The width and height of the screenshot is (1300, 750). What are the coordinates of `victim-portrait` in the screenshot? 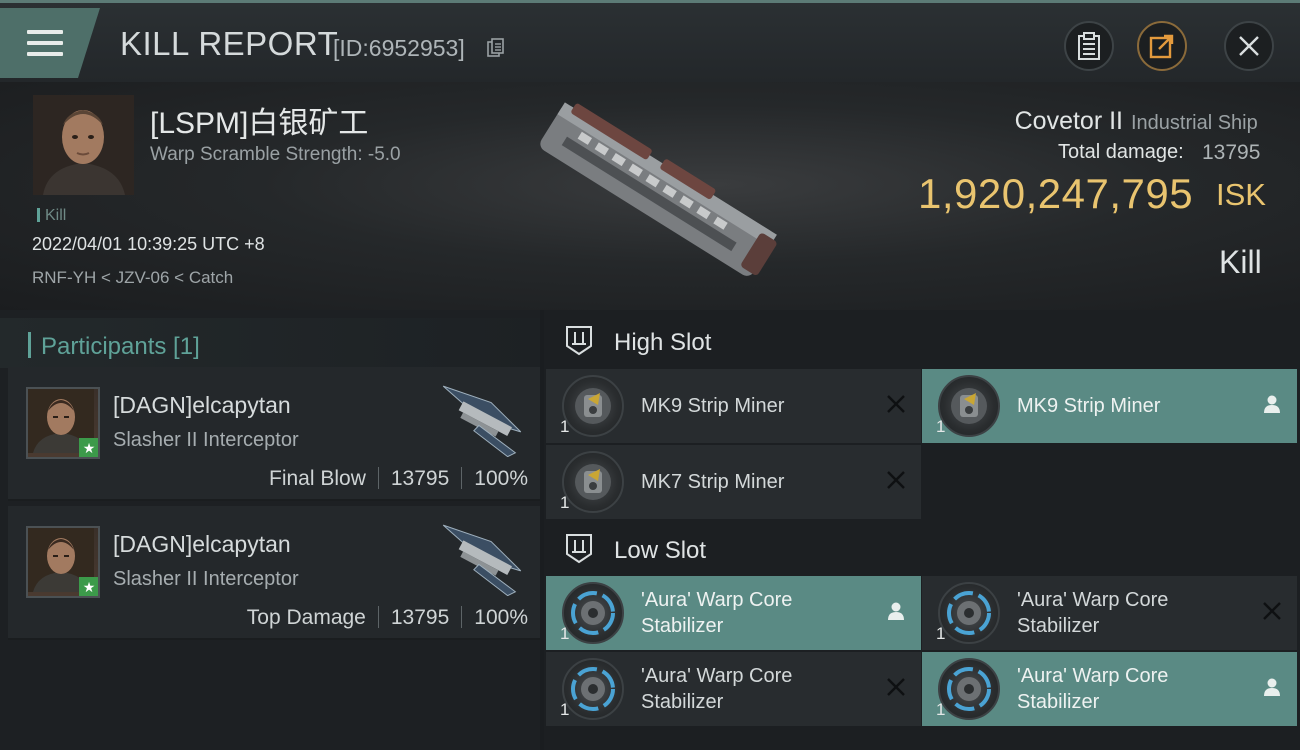 It's located at (83, 145).